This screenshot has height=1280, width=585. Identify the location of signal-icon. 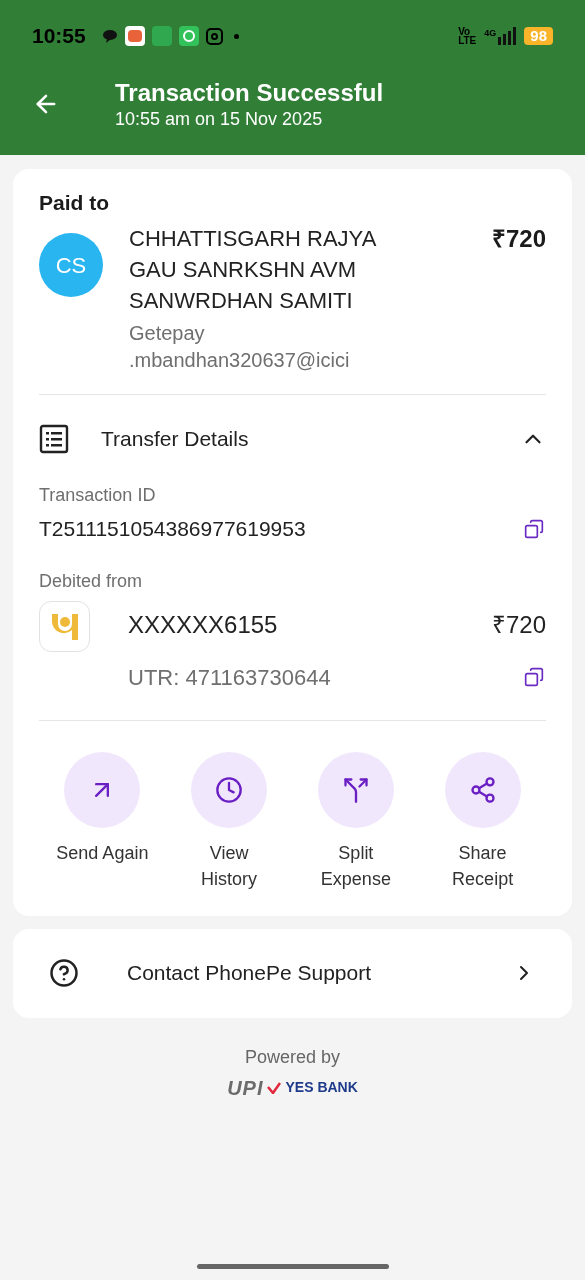
(507, 36).